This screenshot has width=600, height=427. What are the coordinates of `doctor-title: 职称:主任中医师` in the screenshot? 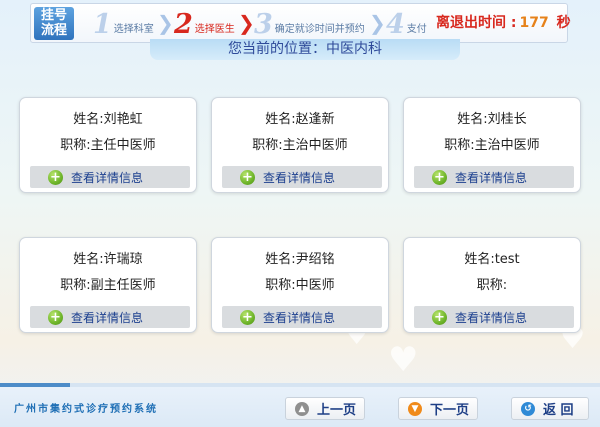 It's located at (108, 145).